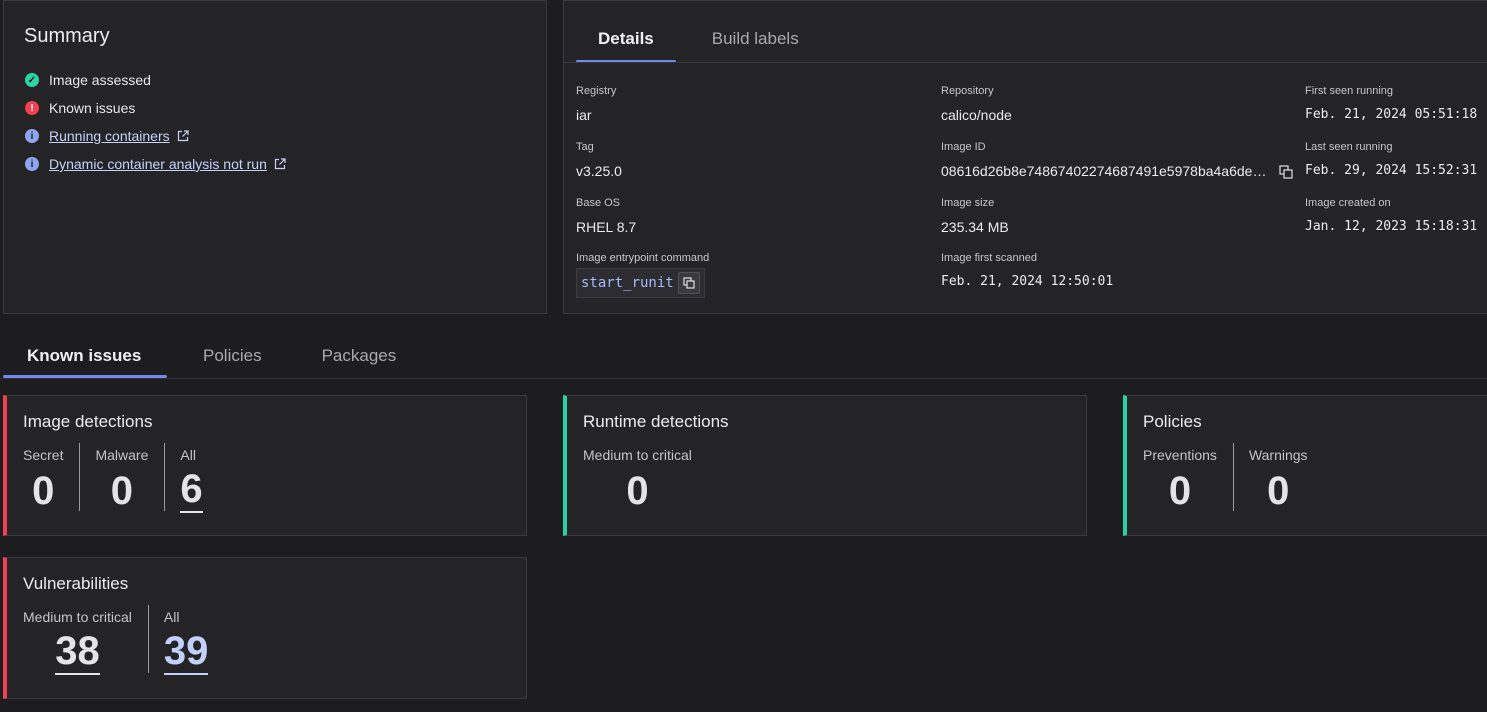  What do you see at coordinates (1391, 114) in the screenshot?
I see `field-value: Feb. 21, 2024 05:51:18` at bounding box center [1391, 114].